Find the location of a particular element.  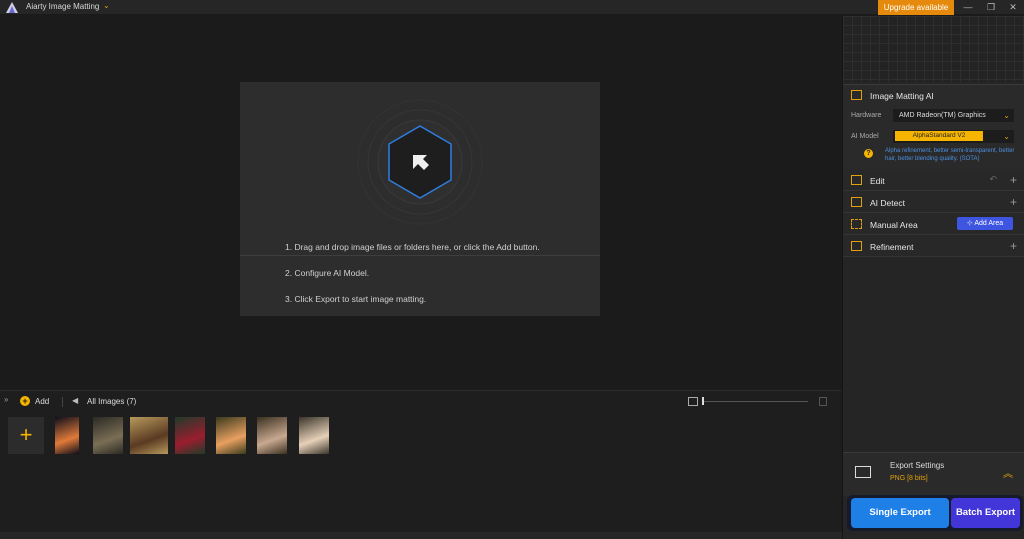

trash-icon is located at coordinates (823, 401).